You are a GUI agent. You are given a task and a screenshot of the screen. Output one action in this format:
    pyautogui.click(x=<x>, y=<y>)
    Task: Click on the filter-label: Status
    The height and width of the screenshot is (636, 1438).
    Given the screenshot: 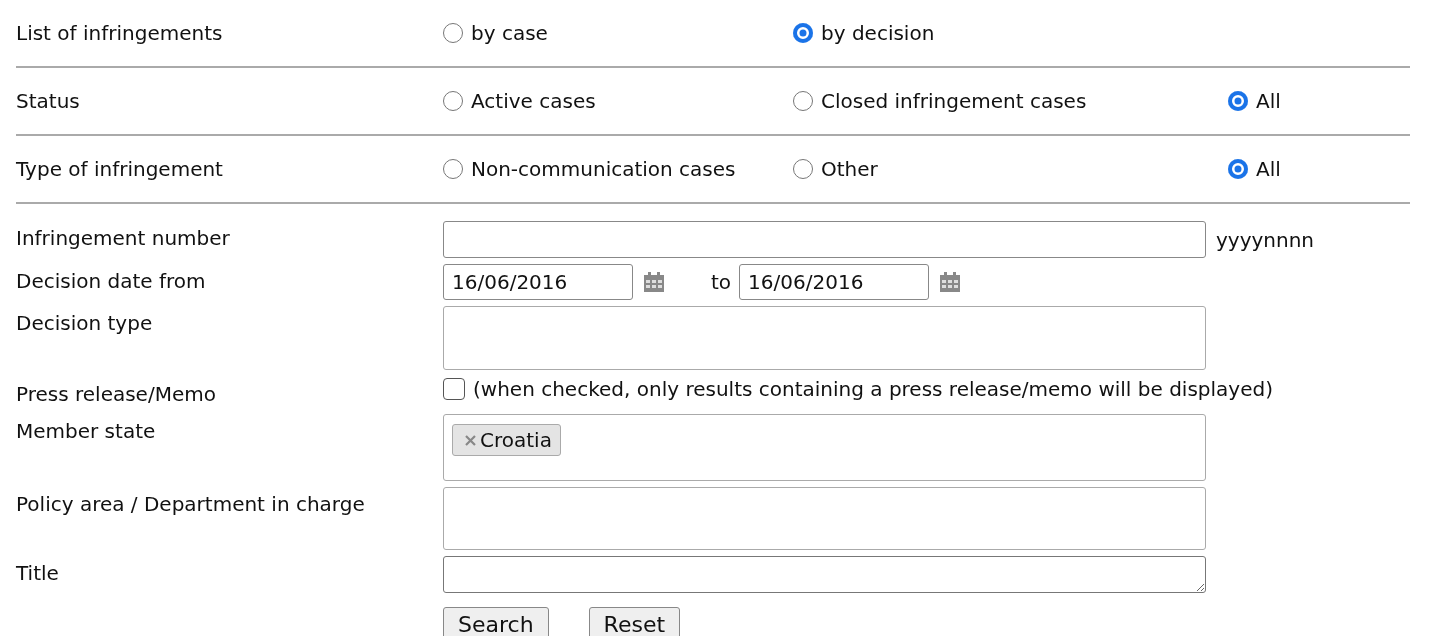 What is the action you would take?
    pyautogui.click(x=48, y=101)
    